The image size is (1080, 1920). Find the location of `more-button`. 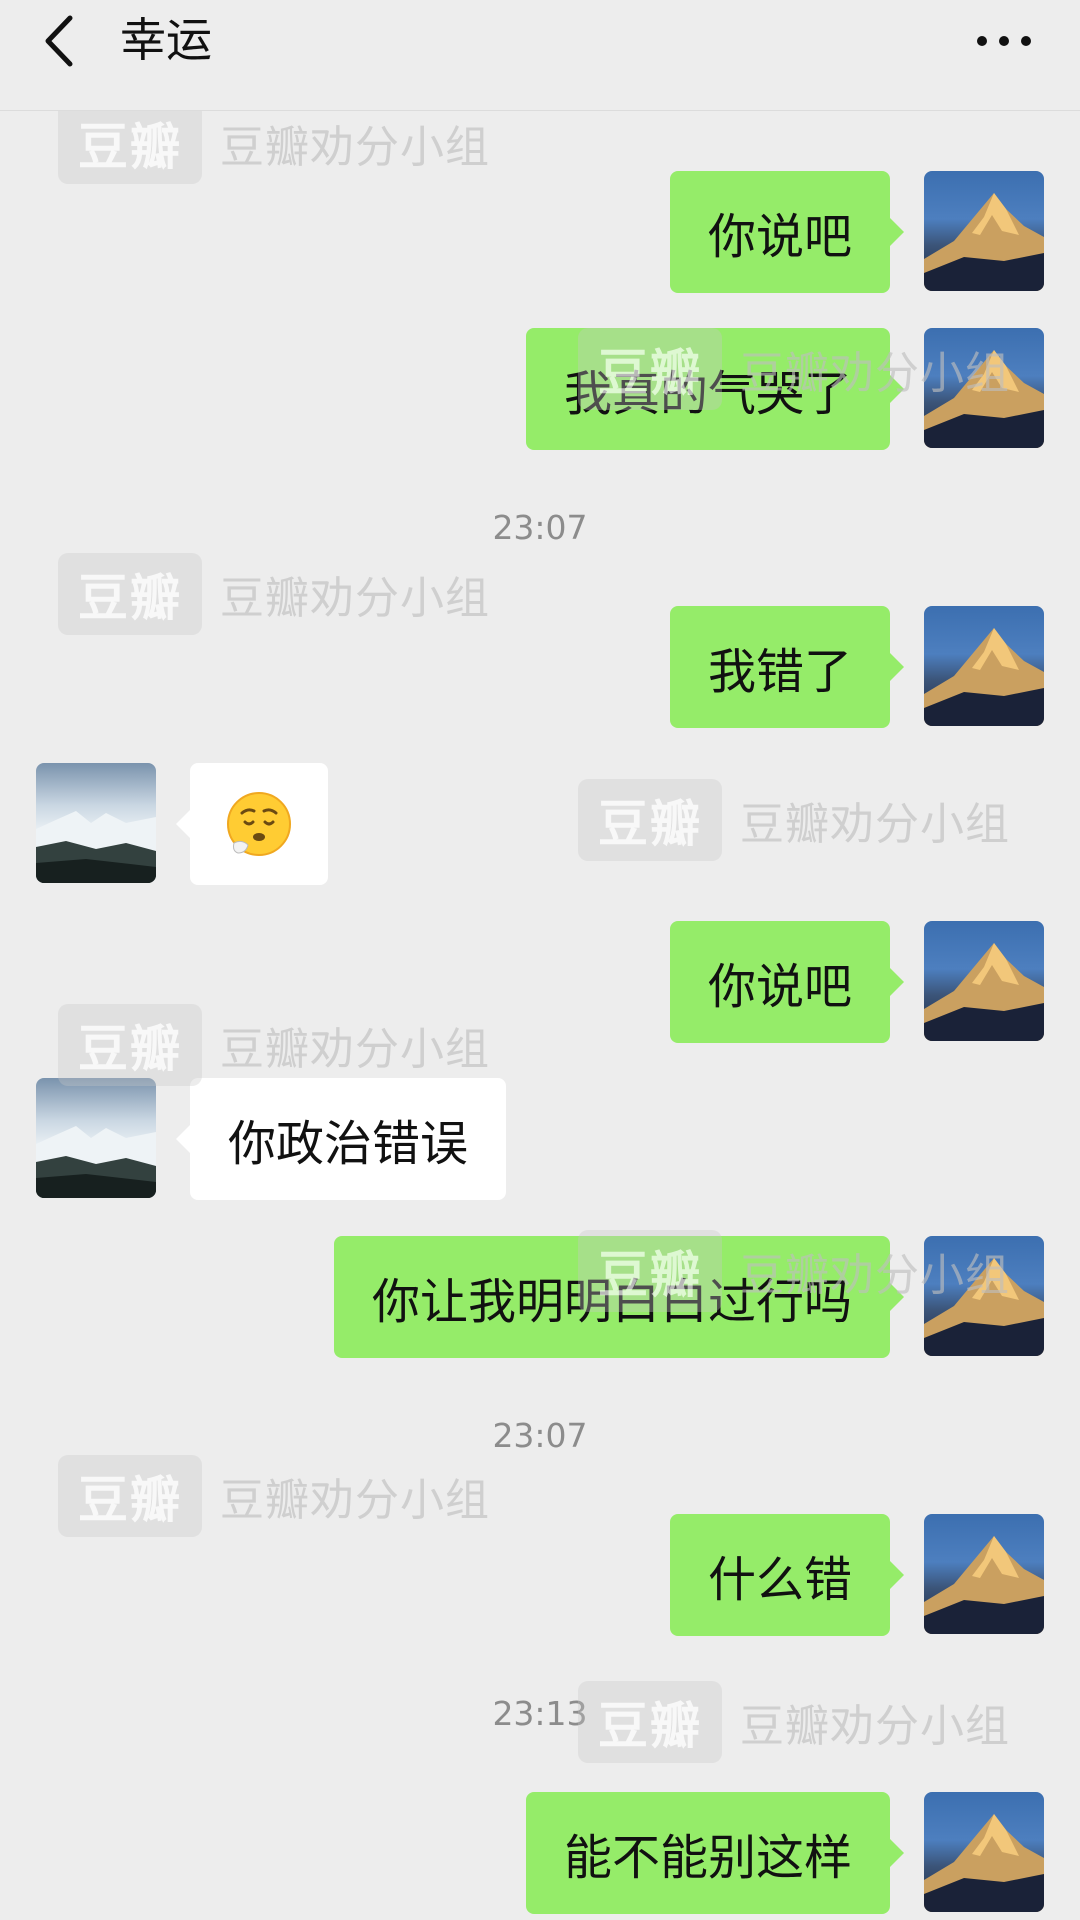

more-button is located at coordinates (1004, 41).